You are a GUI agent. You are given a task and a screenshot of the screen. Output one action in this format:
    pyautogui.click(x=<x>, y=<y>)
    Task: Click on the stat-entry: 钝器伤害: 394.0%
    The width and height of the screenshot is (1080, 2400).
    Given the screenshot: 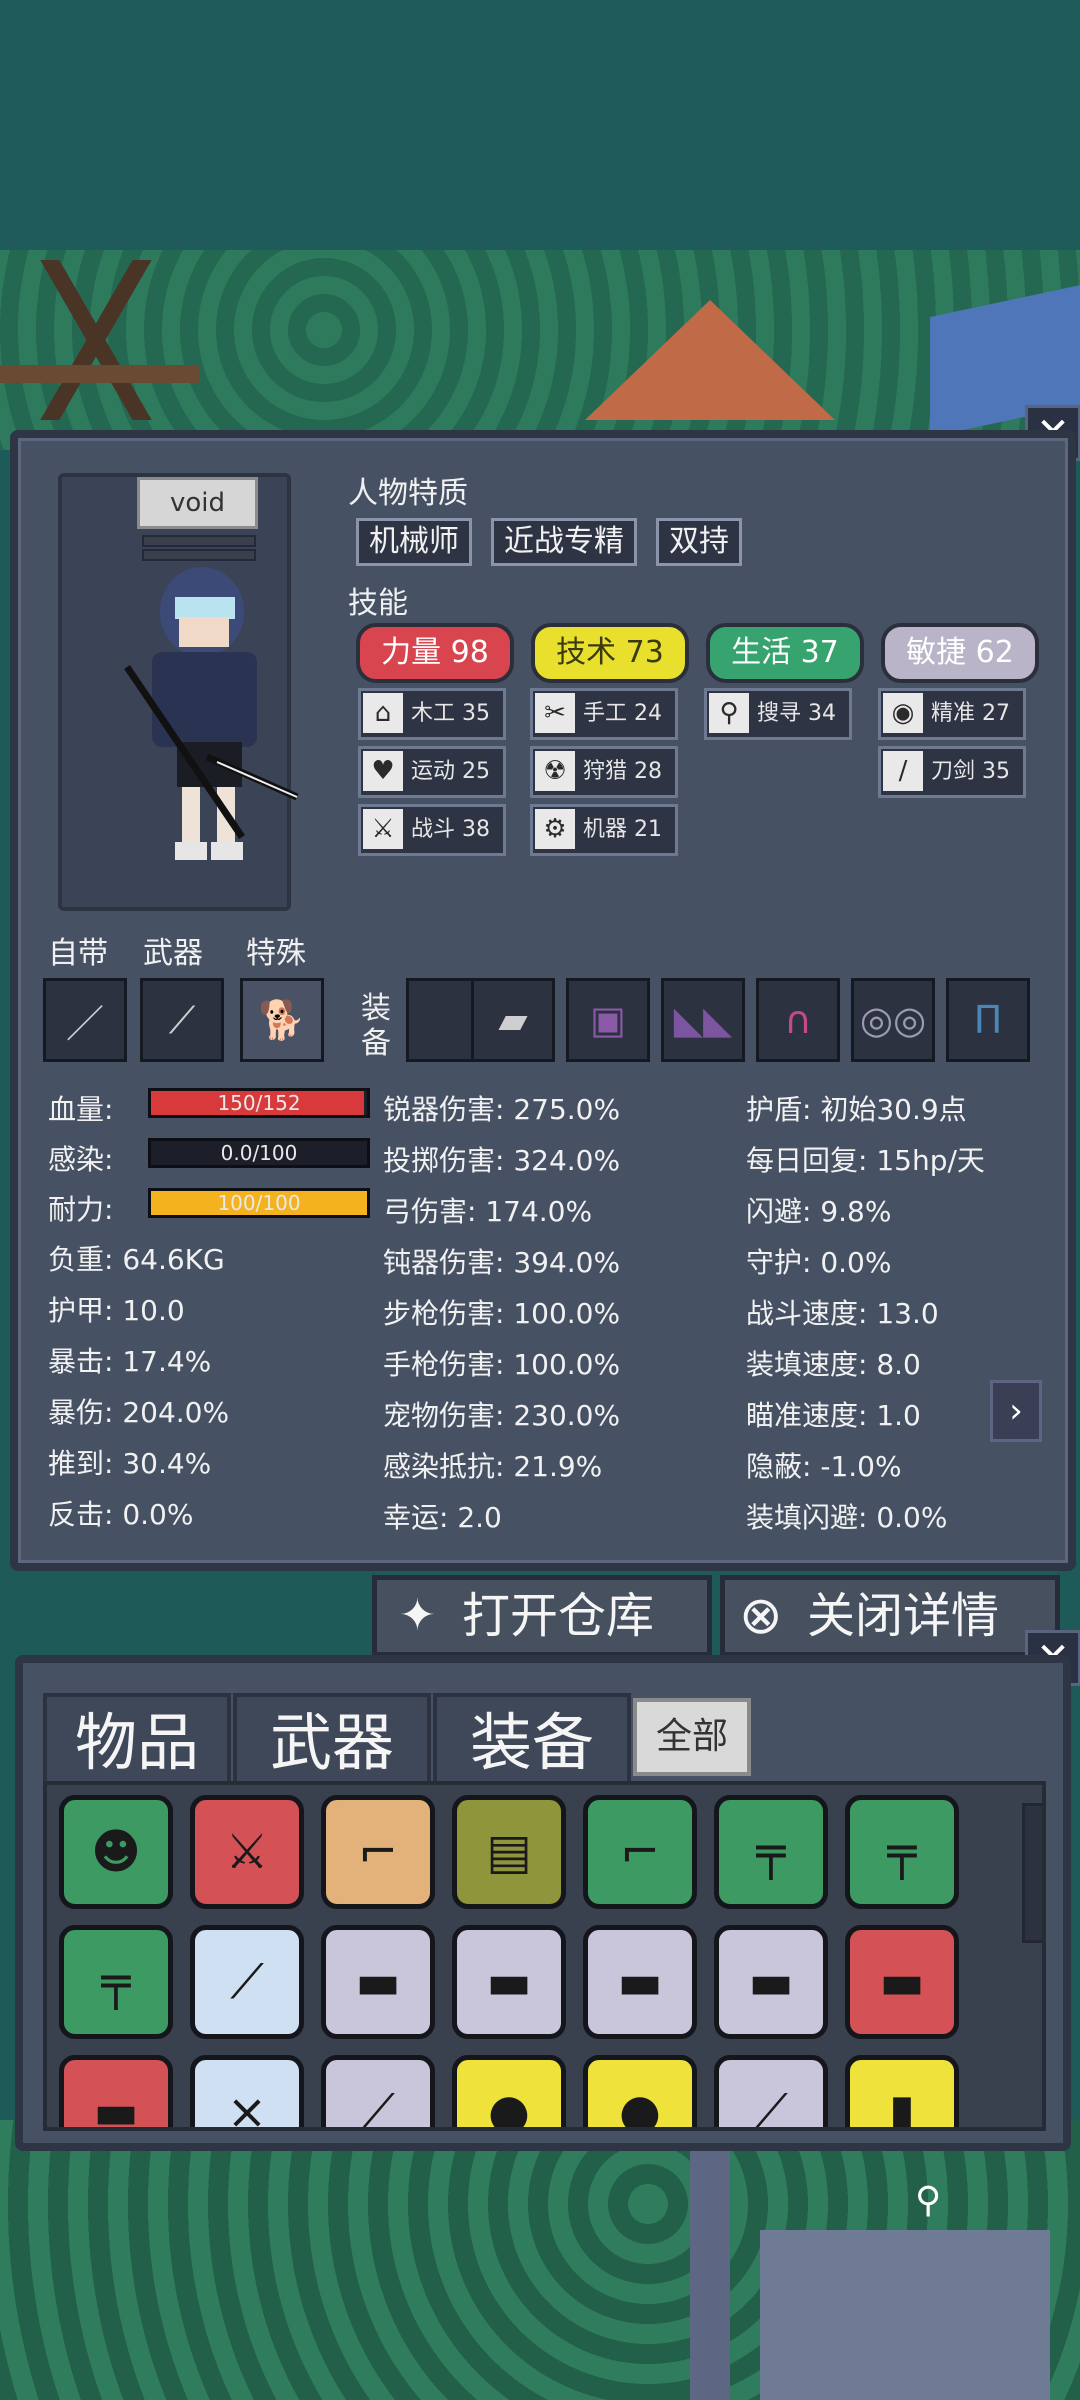 What is the action you would take?
    pyautogui.click(x=502, y=1262)
    